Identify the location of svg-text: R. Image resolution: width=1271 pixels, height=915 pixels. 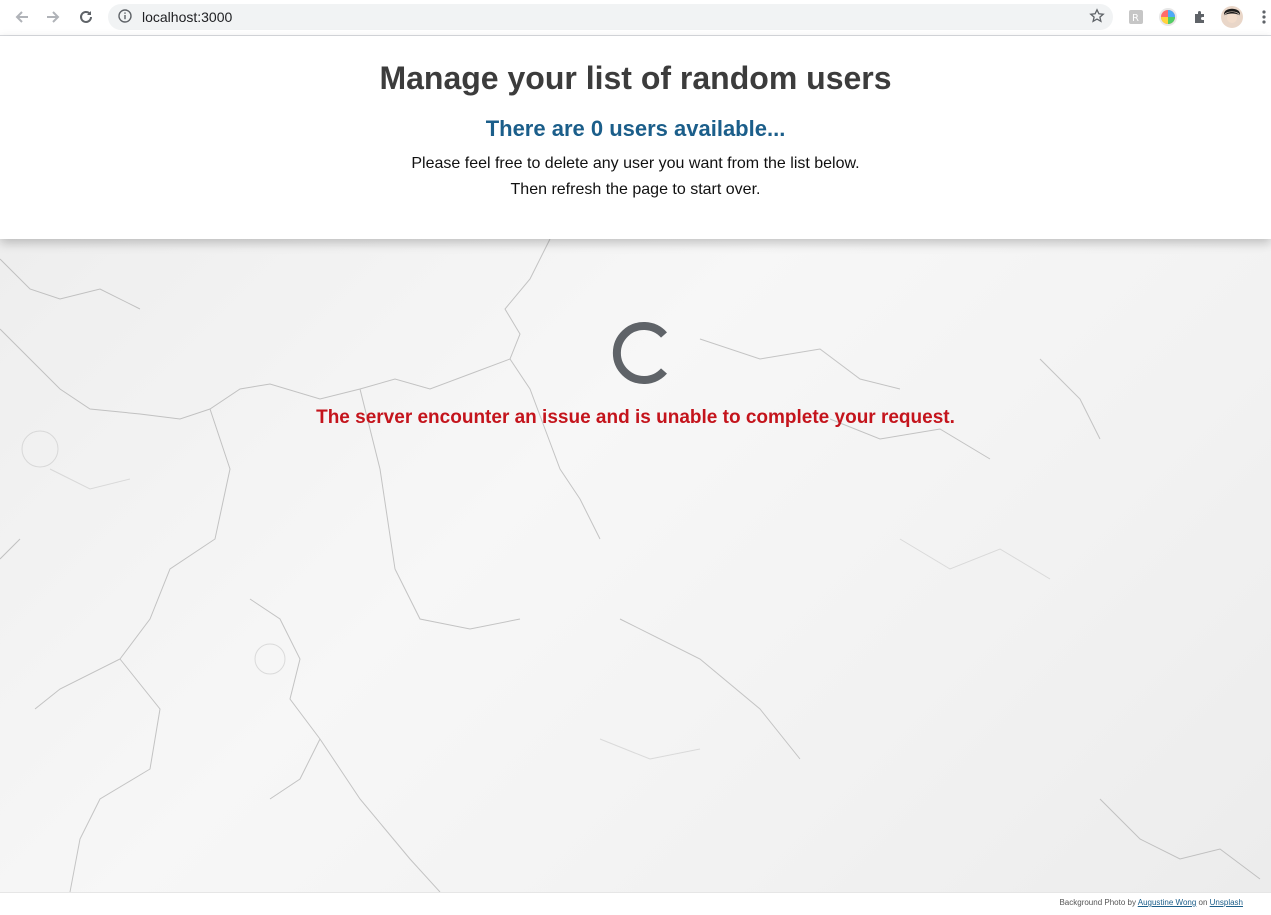
(1135, 18).